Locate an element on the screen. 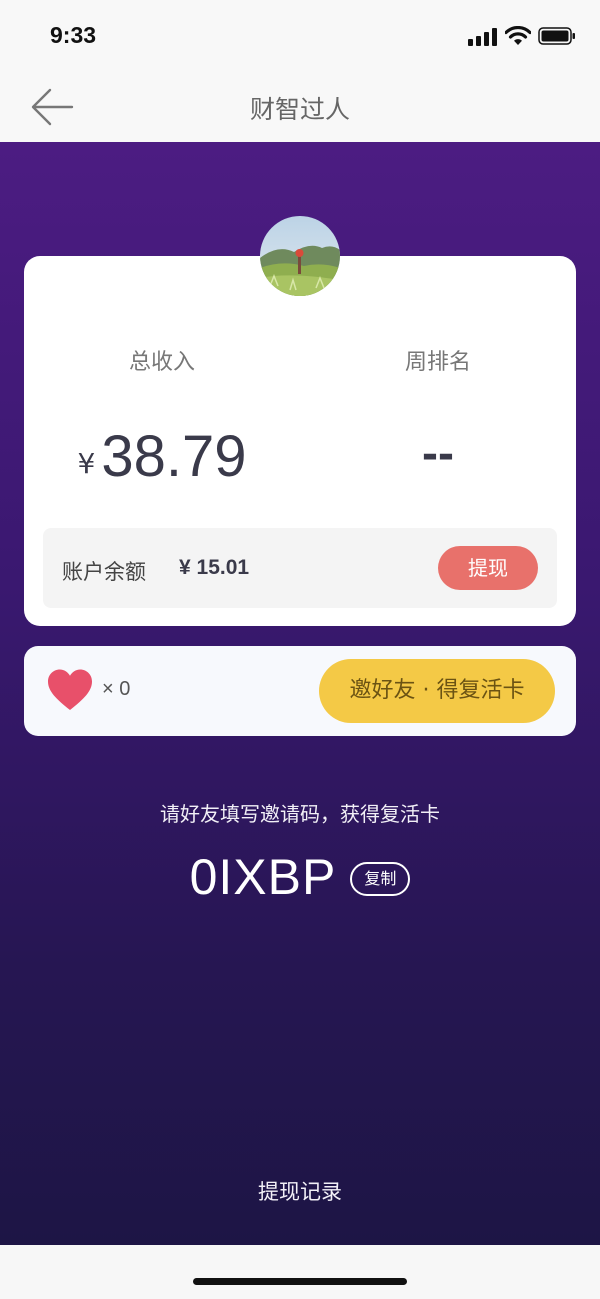 Image resolution: width=600 pixels, height=1299 pixels. weekly-rank-value: -- is located at coordinates (438, 453).